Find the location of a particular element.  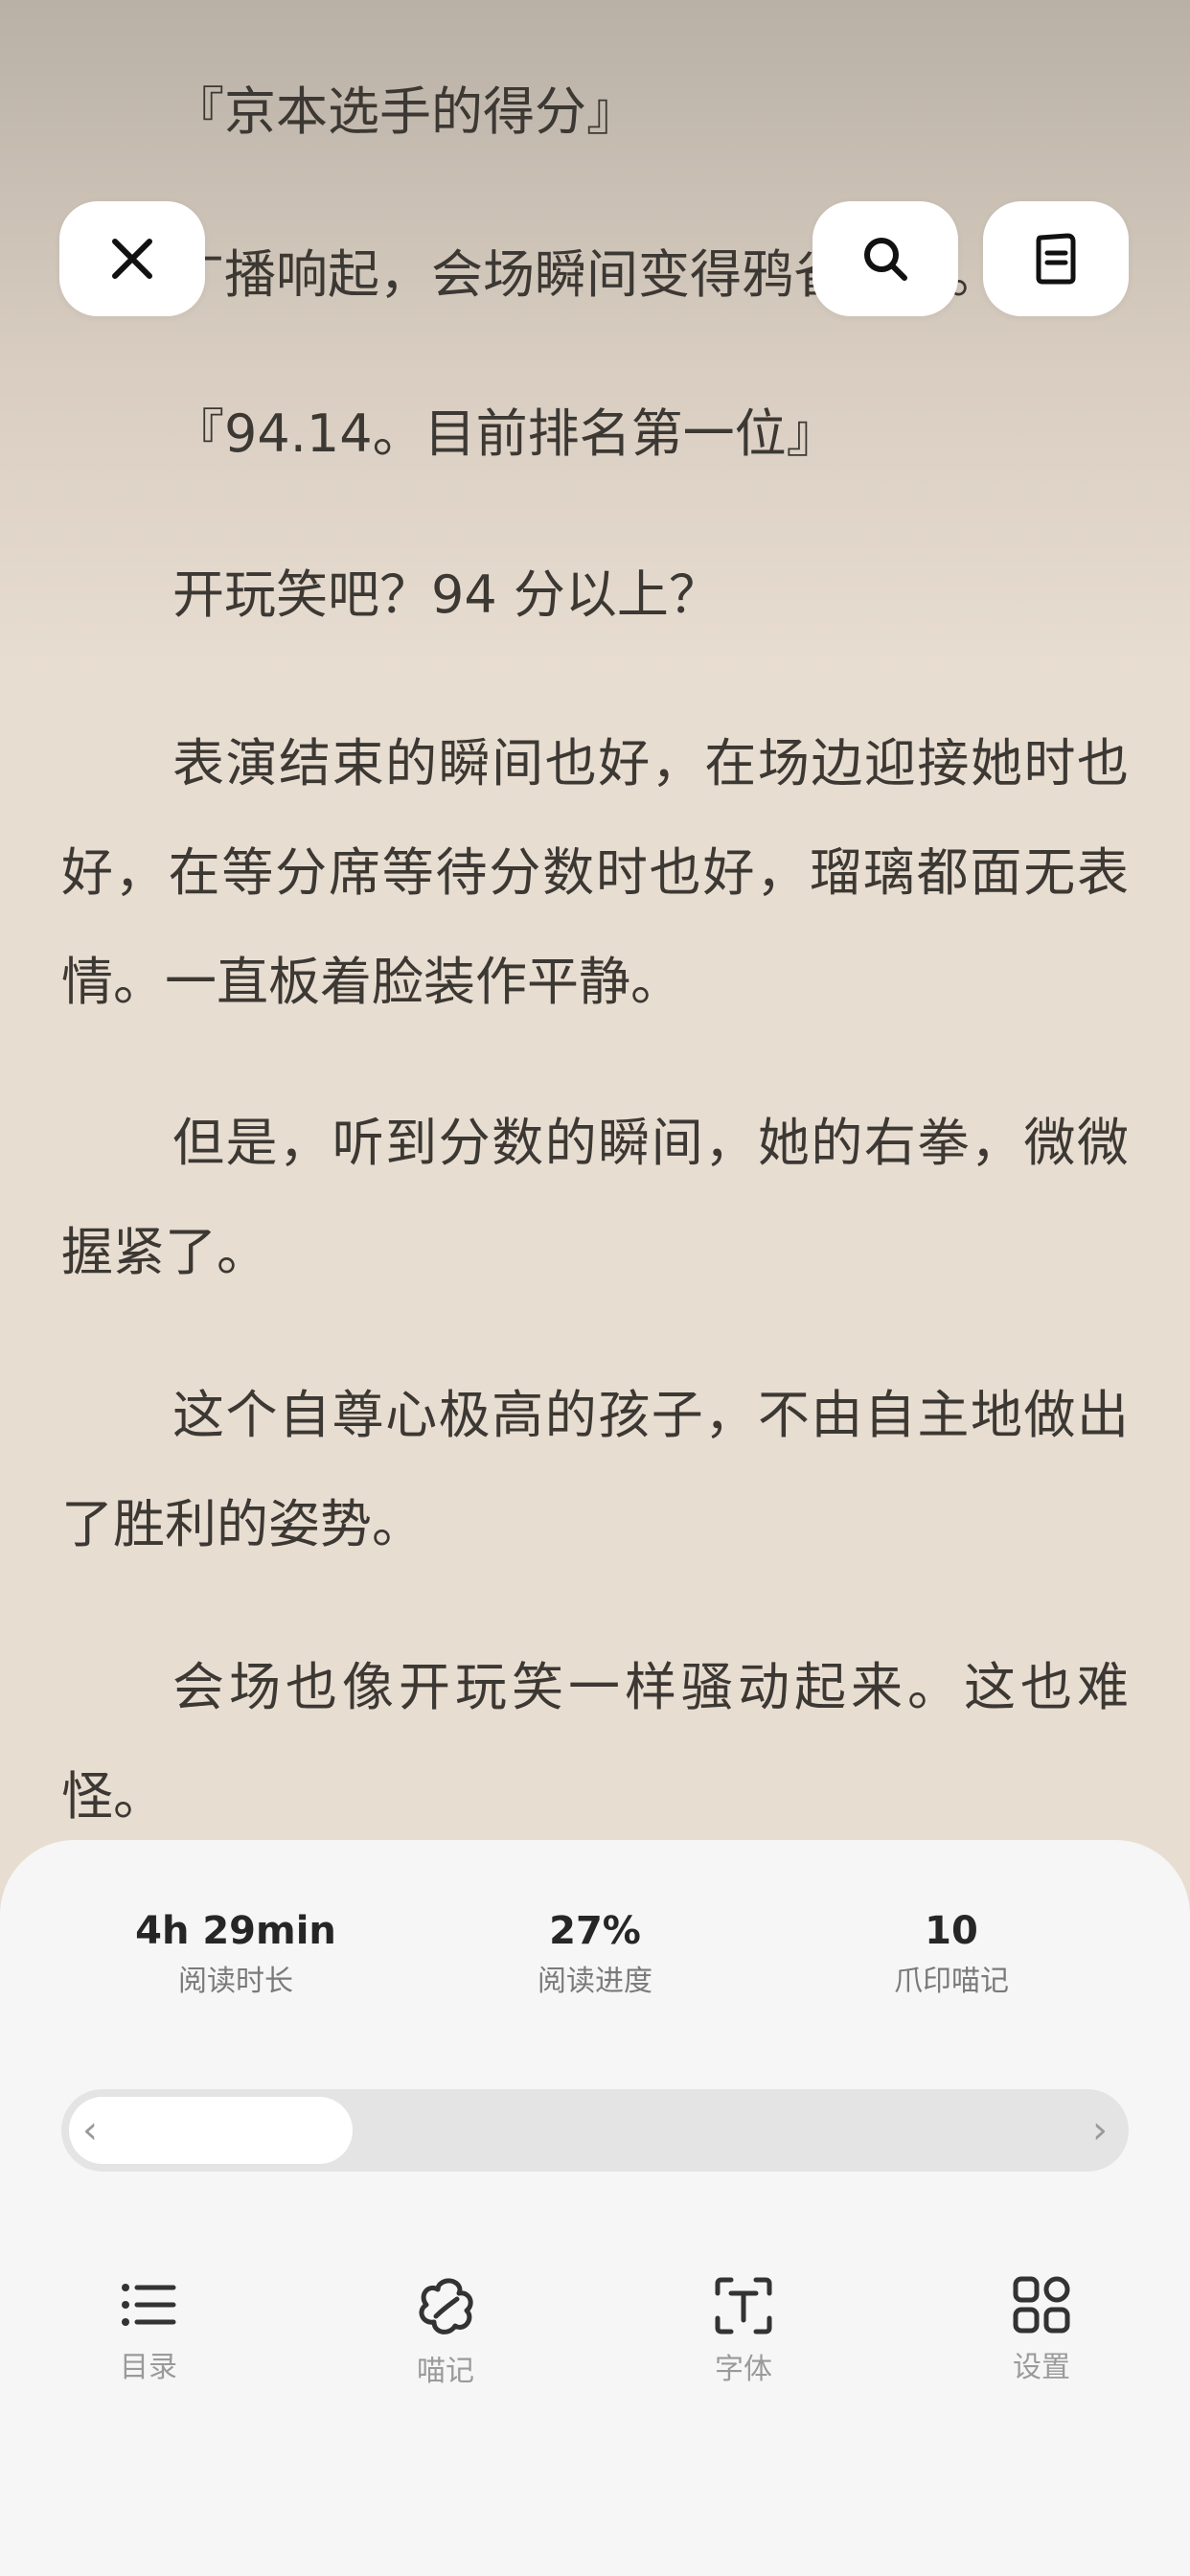

chevron-right-icon: › is located at coordinates (1100, 2130).